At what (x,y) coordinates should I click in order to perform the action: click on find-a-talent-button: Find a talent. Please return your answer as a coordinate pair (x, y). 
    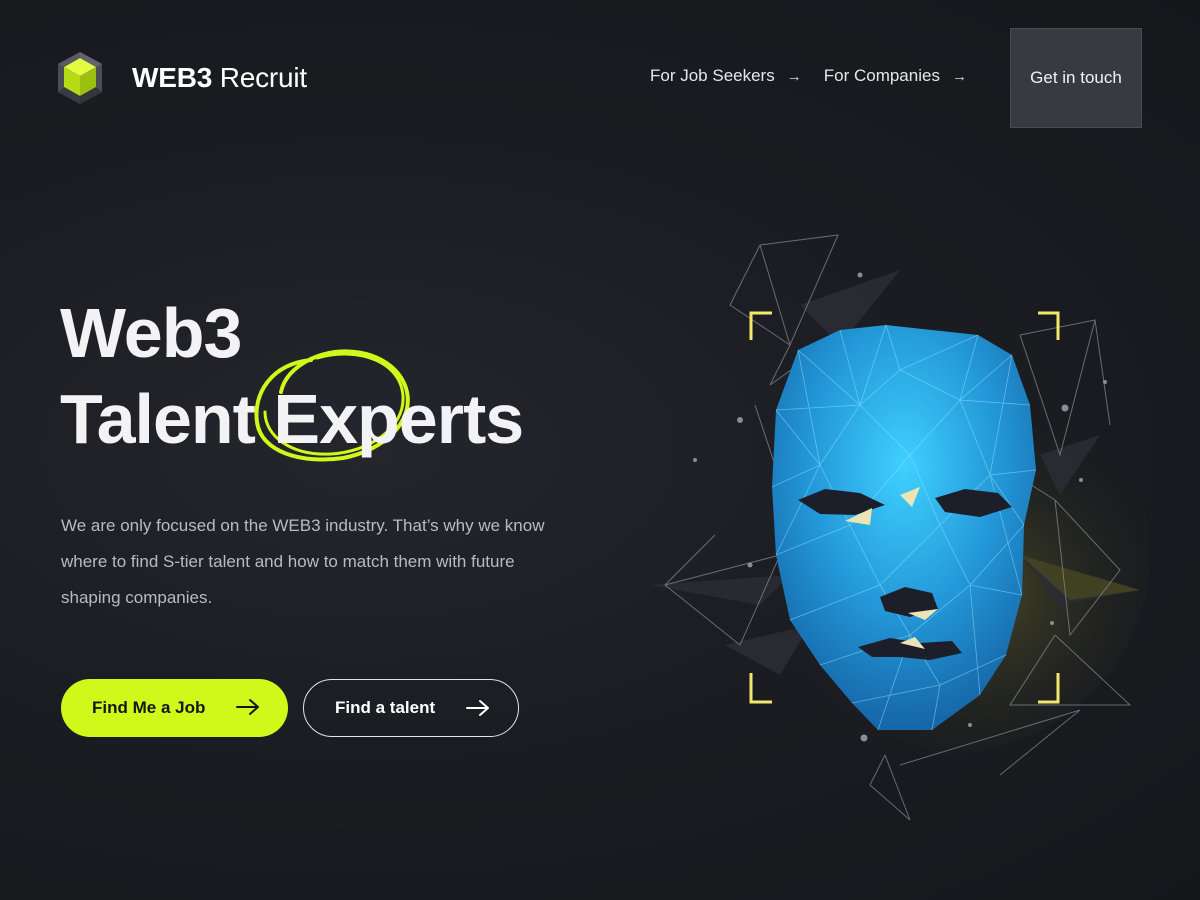
    Looking at the image, I should click on (411, 708).